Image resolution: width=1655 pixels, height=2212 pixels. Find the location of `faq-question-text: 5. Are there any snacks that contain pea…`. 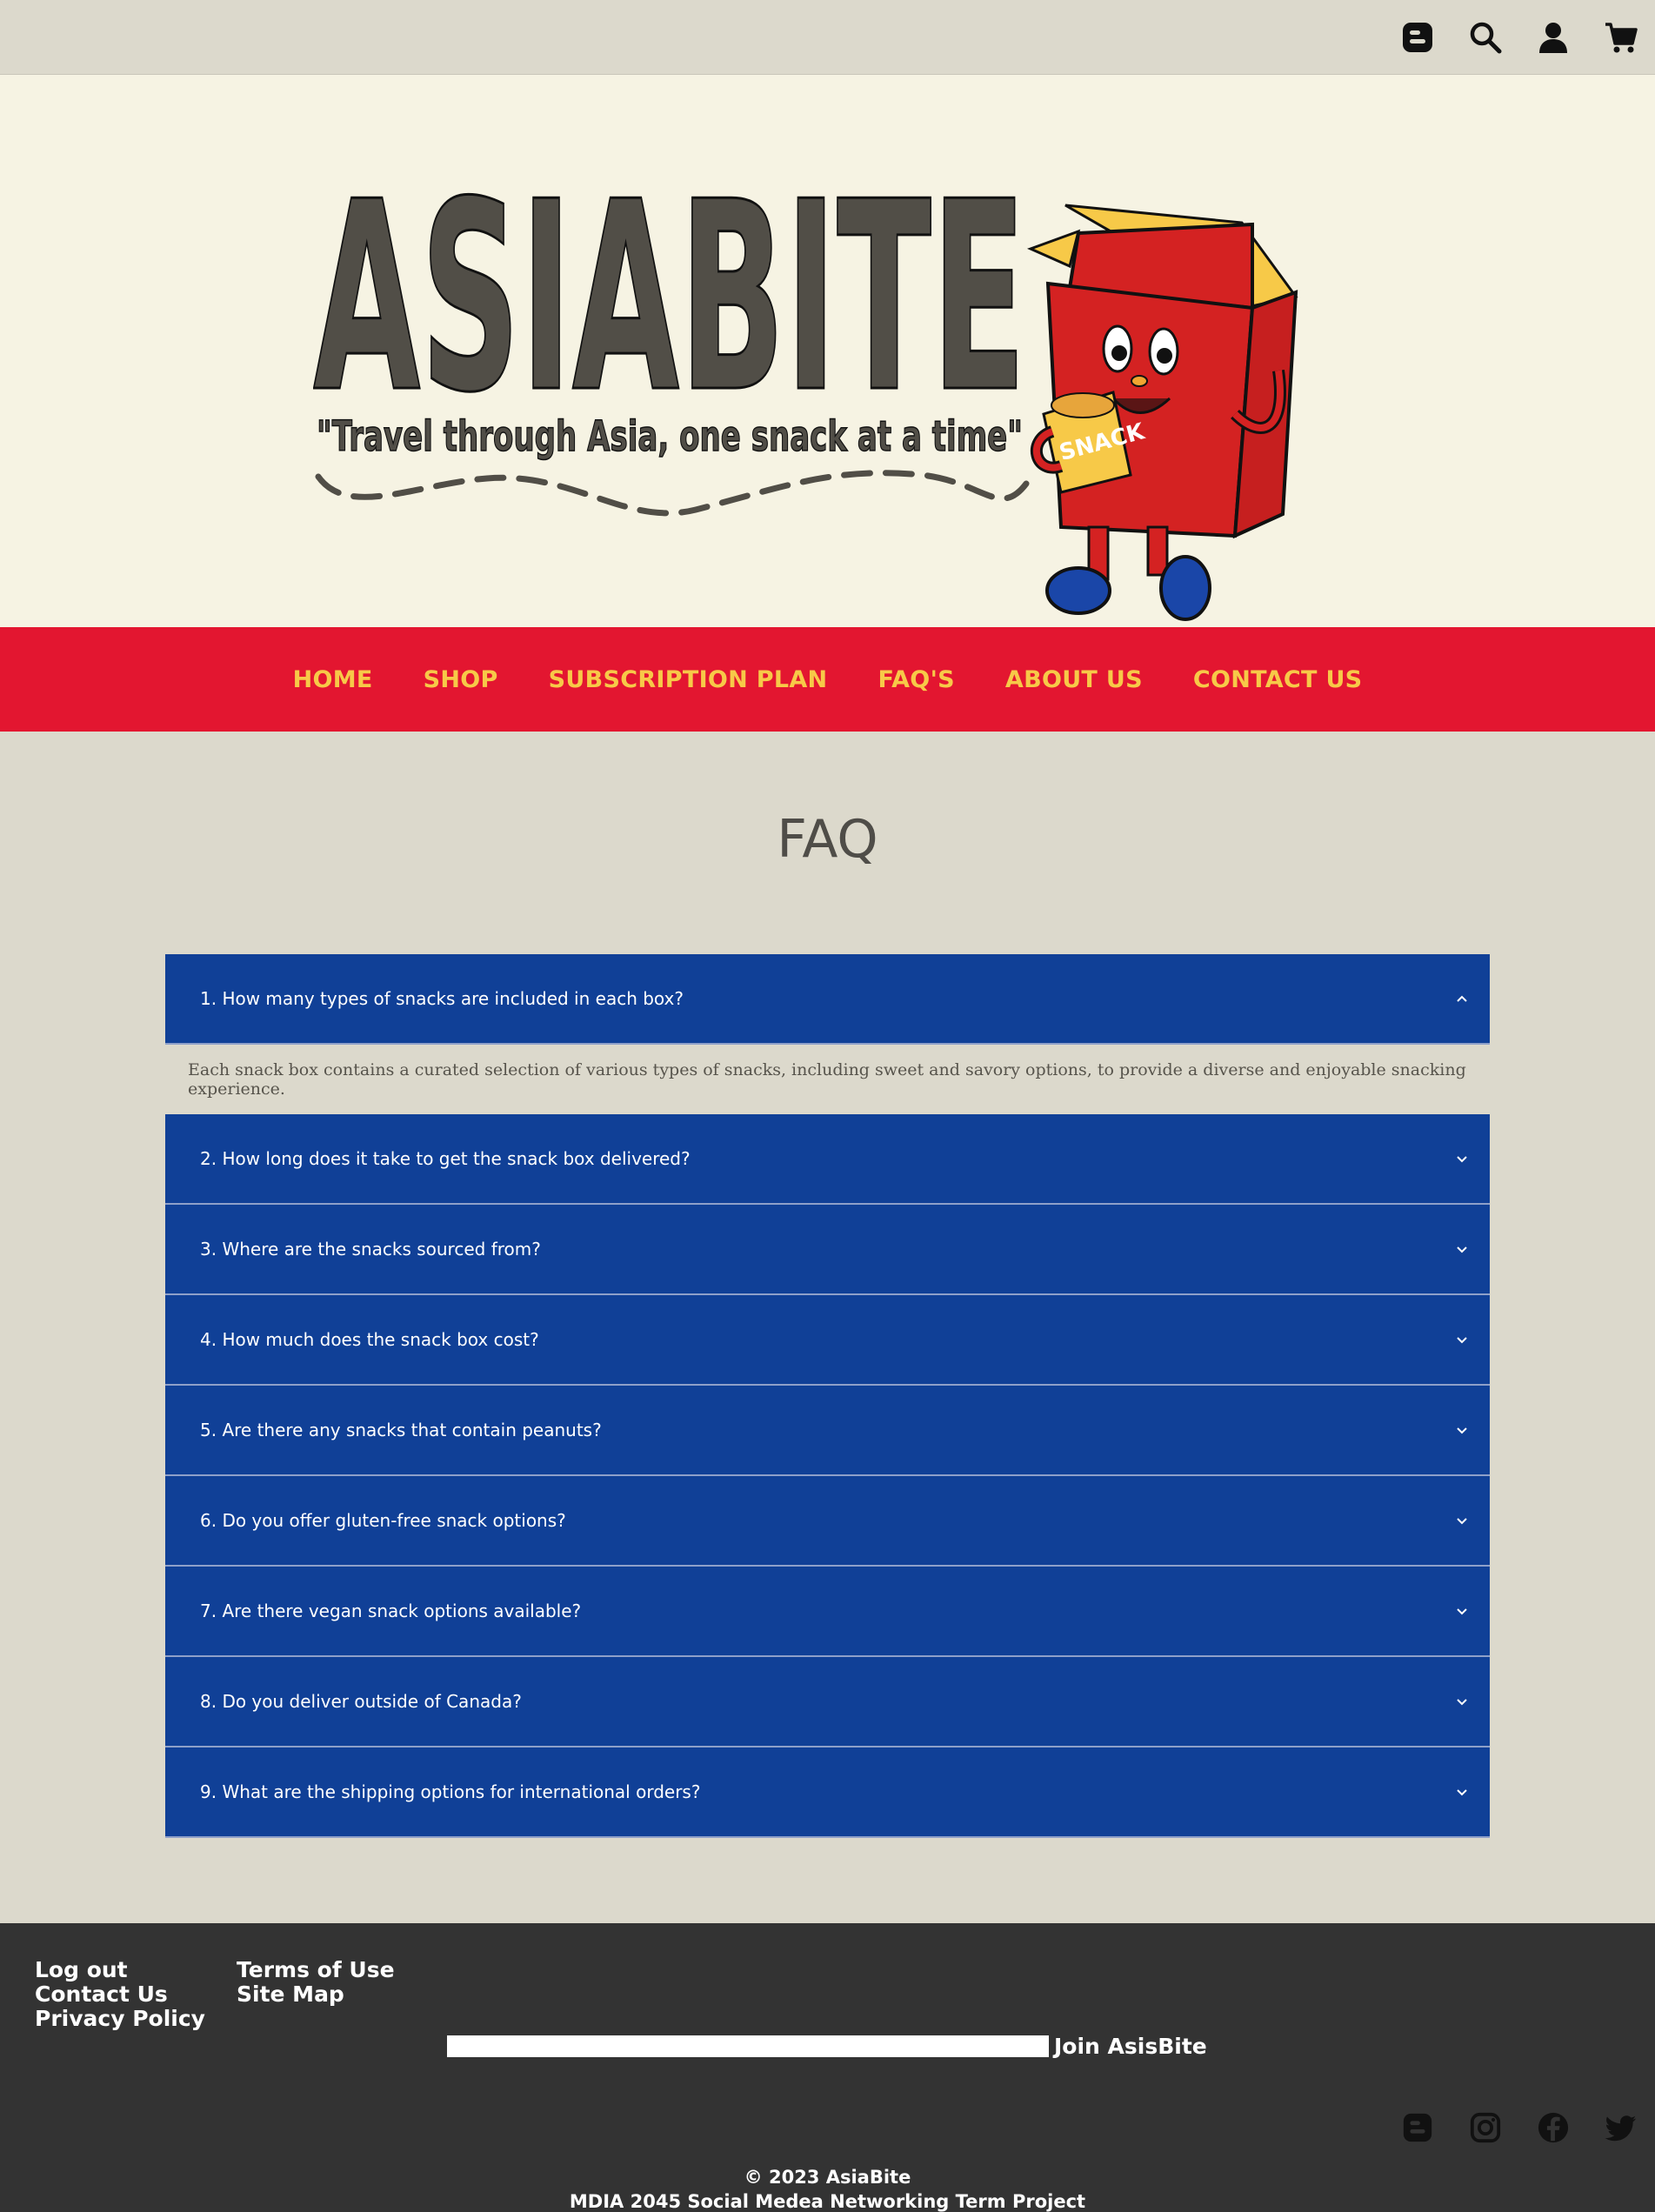

faq-question-text: 5. Are there any snacks that contain pea… is located at coordinates (401, 1430).